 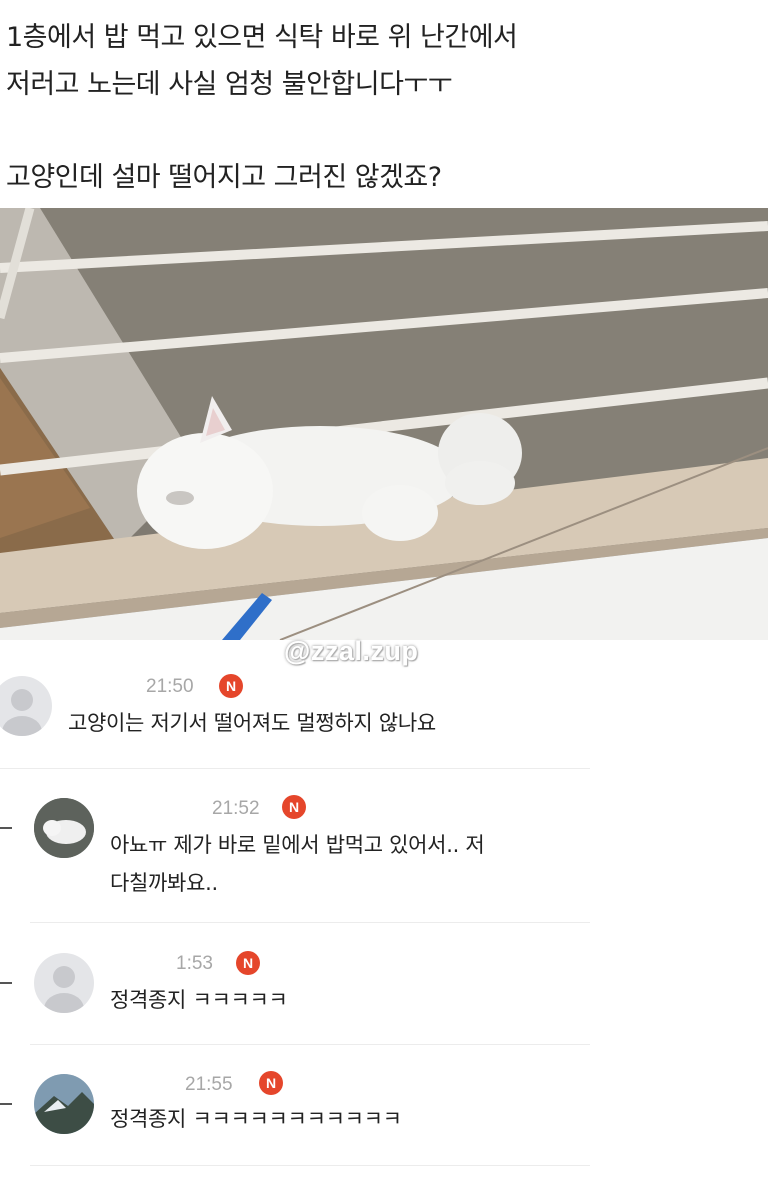 I want to click on comment-item: 21:55 N 정격종지 ㅋㅋㅋㅋㅋㅋㅋㅋㅋㅋㅋ, so click(x=384, y=1121).